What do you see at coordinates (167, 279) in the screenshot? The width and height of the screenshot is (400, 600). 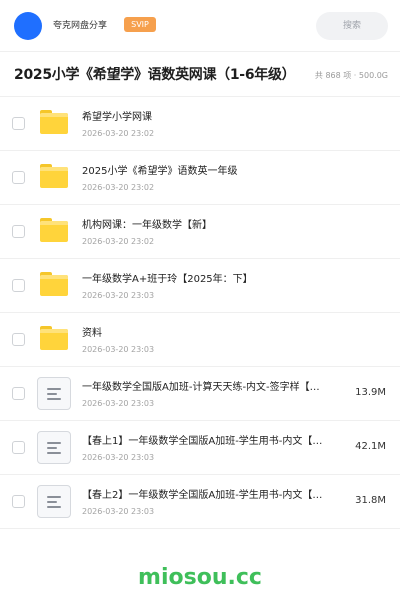 I see `file-name: 一年级数学A+班于玲【2025年：下】` at bounding box center [167, 279].